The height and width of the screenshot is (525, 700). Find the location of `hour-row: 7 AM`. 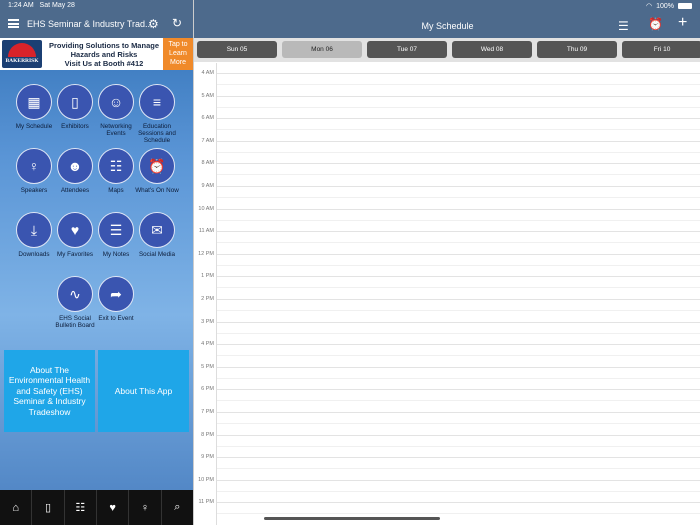

hour-row: 7 AM is located at coordinates (447, 149).